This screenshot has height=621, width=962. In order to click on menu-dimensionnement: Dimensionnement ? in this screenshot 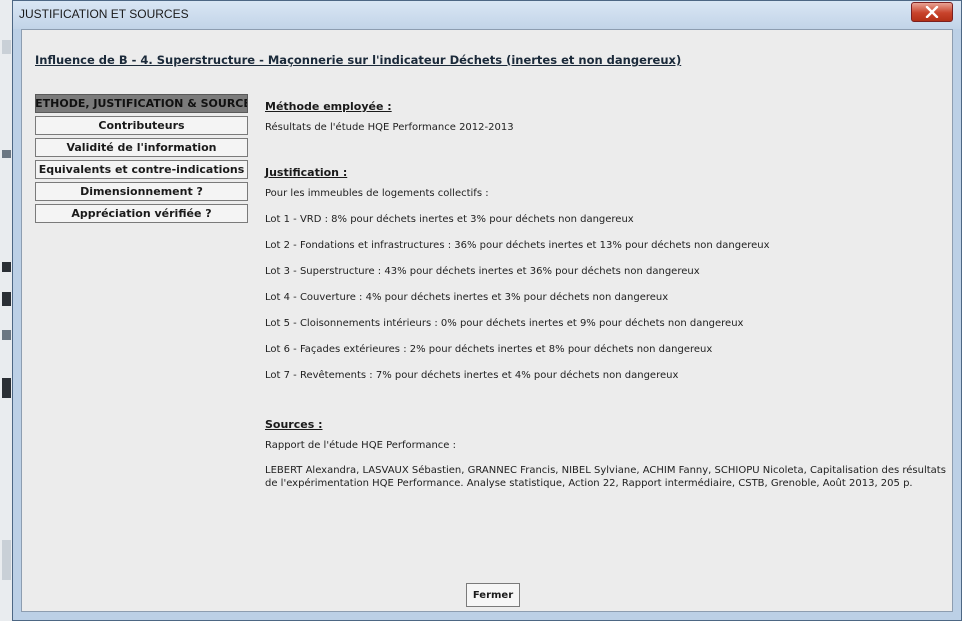, I will do `click(141, 191)`.